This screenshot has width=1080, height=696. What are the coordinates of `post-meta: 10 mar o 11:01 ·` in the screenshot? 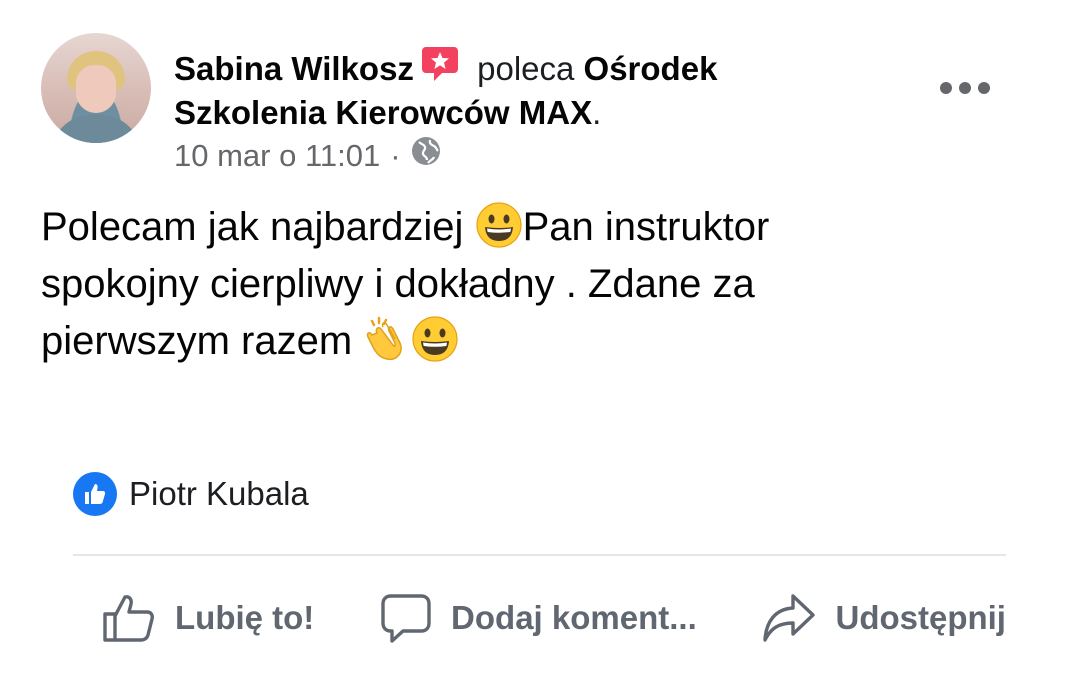 It's located at (307, 156).